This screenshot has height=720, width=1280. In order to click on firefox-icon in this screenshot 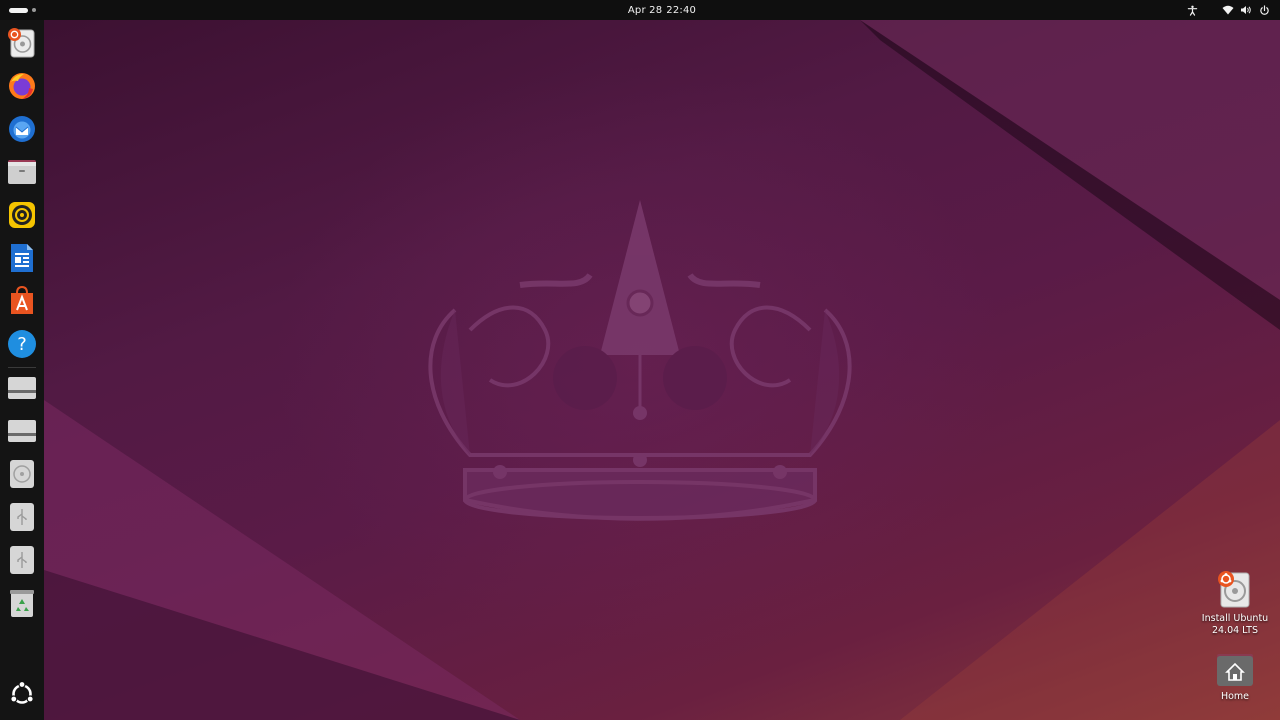, I will do `click(22, 86)`.